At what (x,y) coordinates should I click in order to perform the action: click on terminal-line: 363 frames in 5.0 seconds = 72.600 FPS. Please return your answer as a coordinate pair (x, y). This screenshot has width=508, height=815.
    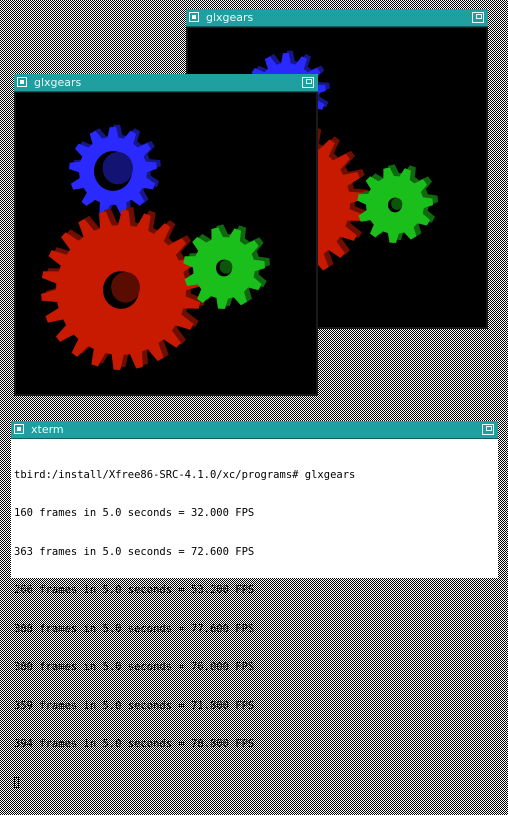
    Looking at the image, I should click on (134, 551).